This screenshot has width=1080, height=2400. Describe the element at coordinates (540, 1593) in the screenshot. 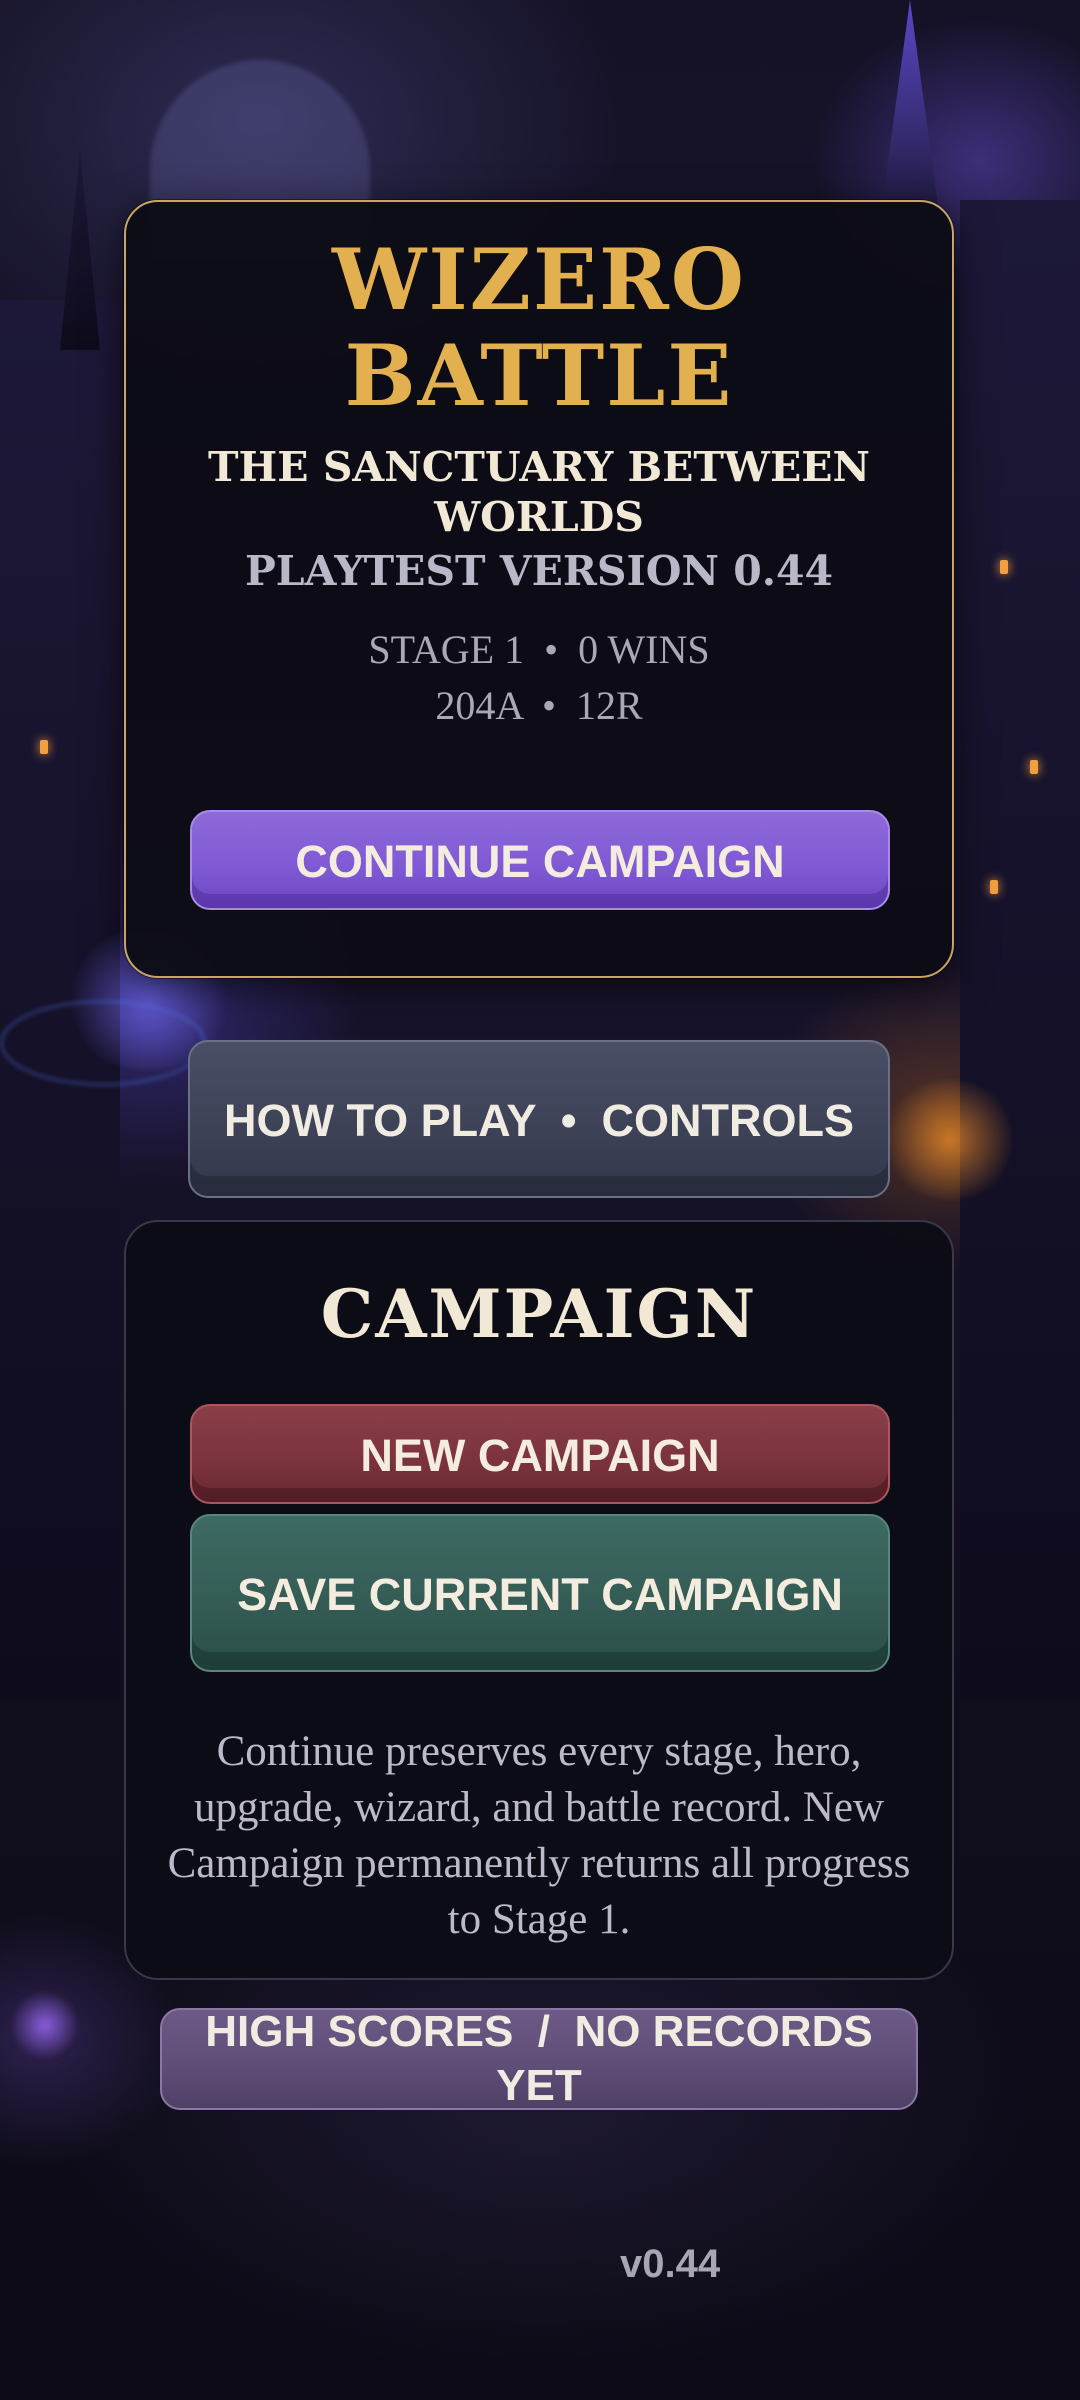

I see `save-campaign-button: SAVE CURRENT CAMPAIGN` at that location.